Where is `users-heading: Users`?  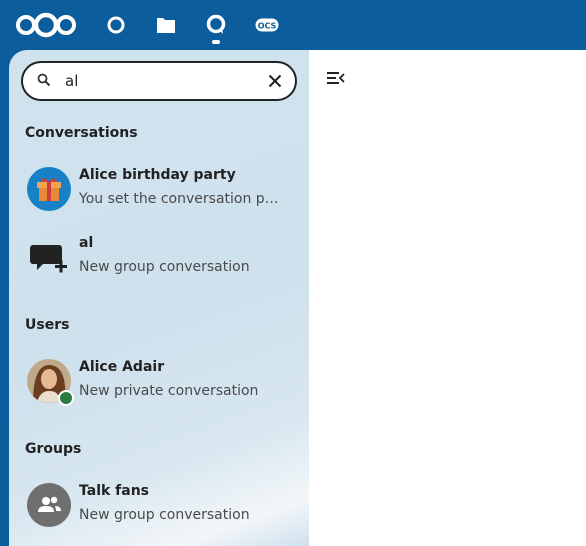
users-heading: Users is located at coordinates (47, 325).